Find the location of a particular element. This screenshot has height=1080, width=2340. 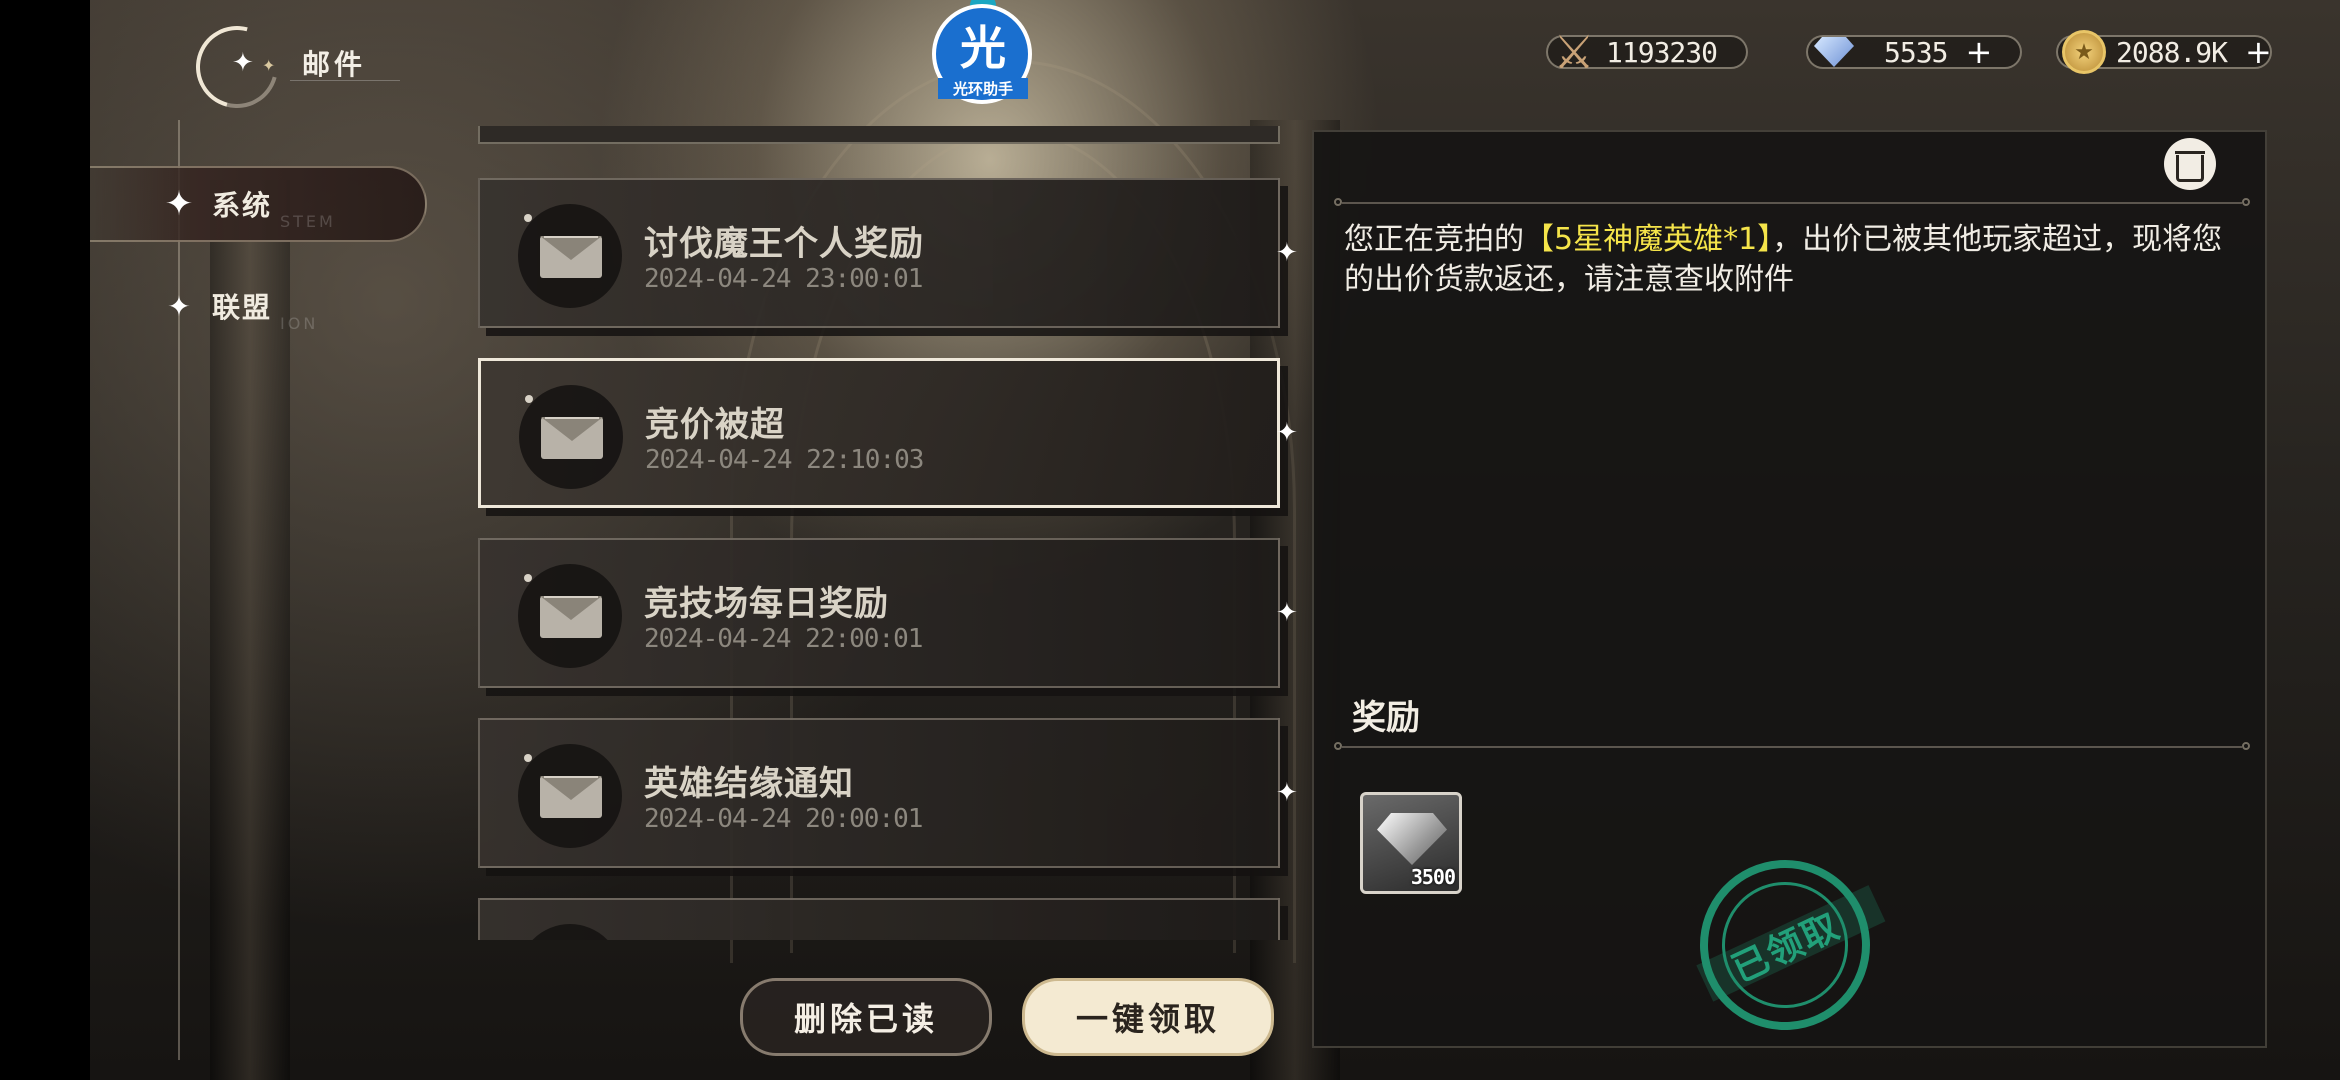

crescent-moon-icon: ✦ ✦ is located at coordinates (237, 67).